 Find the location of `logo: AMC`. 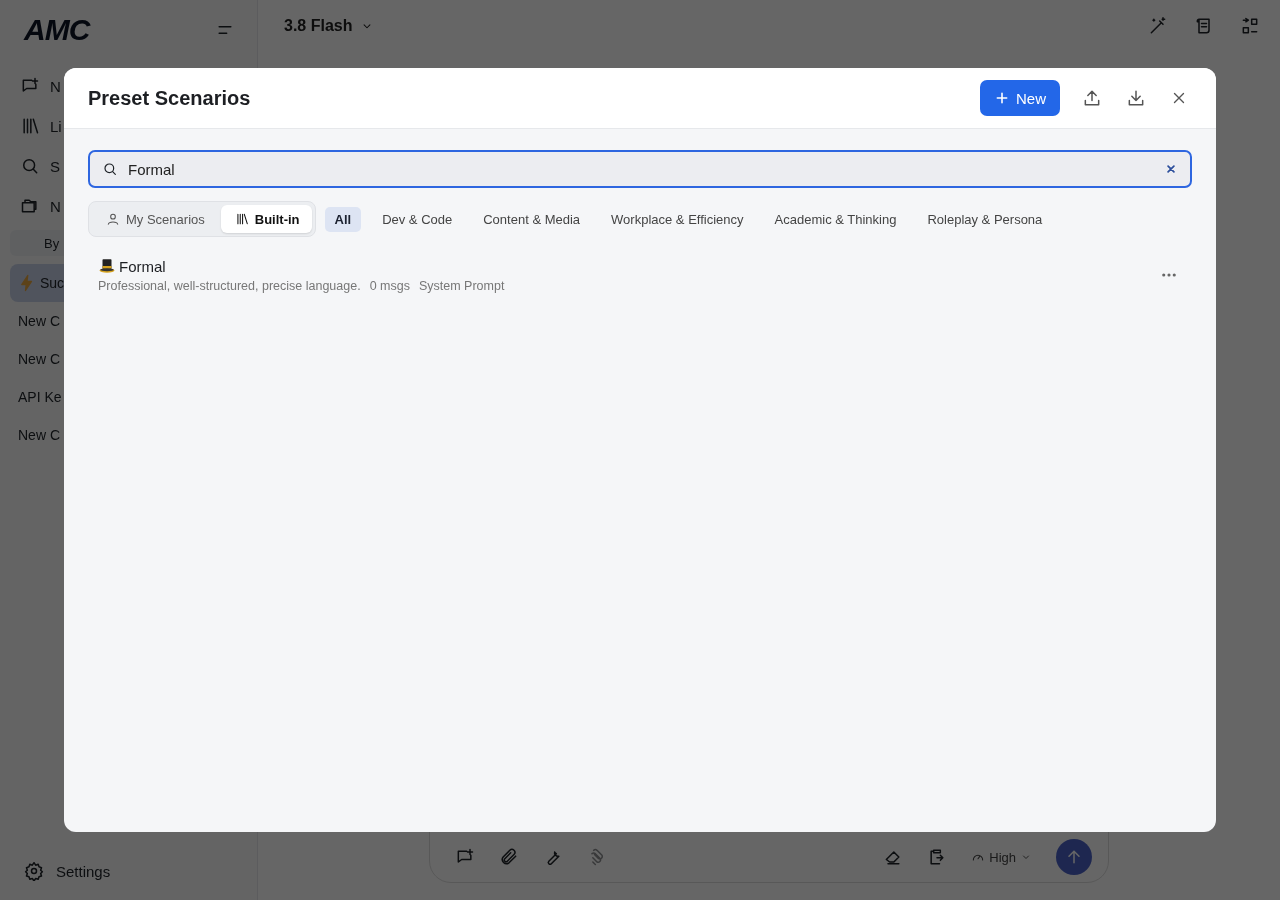

logo: AMC is located at coordinates (57, 30).